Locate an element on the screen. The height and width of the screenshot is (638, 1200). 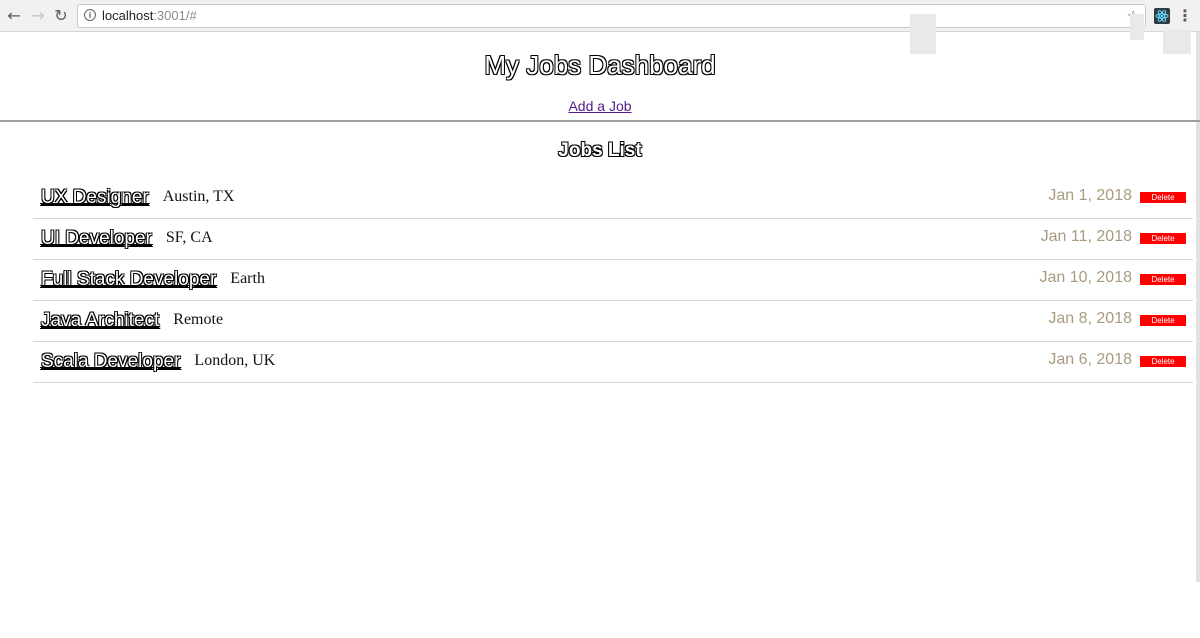
render-artifact is located at coordinates (1137, 27).